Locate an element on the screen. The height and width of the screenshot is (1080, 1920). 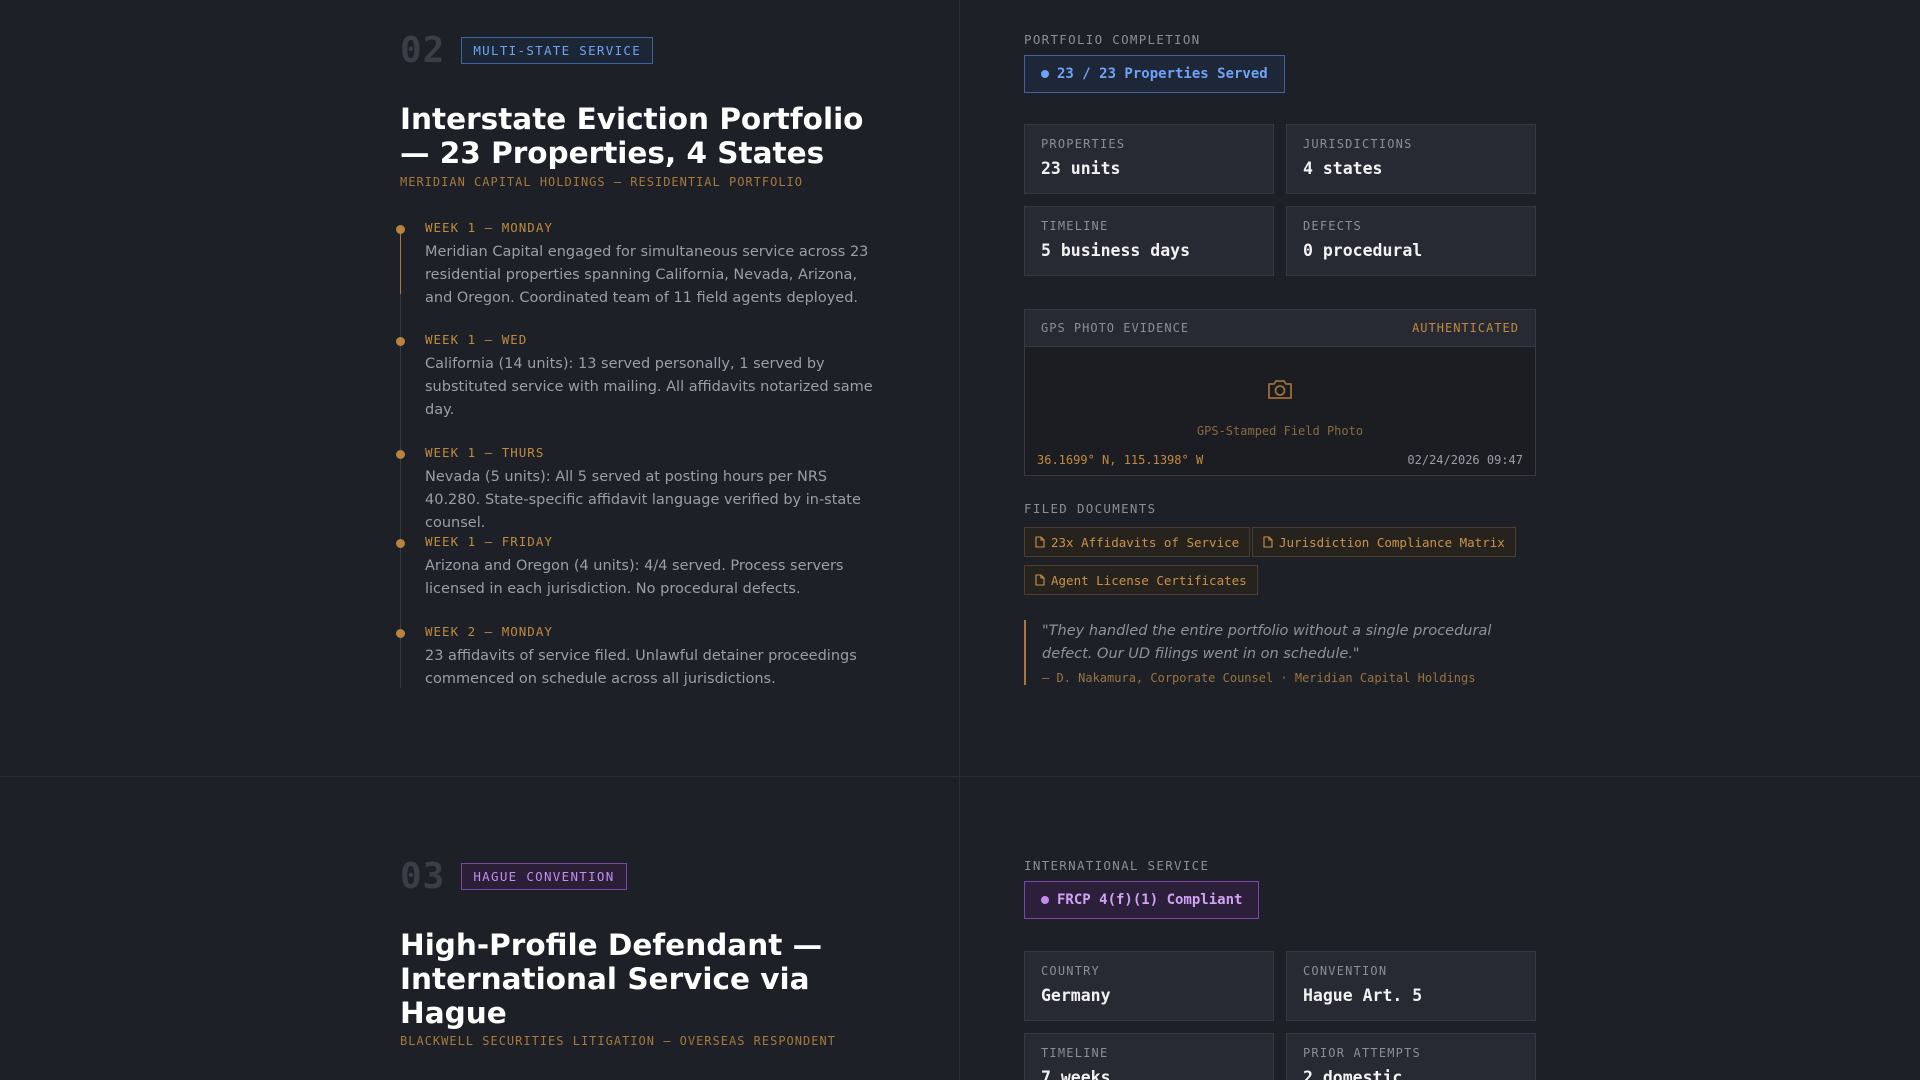
completion-status-text: 23 / 23 Properties Served is located at coordinates (1162, 74).